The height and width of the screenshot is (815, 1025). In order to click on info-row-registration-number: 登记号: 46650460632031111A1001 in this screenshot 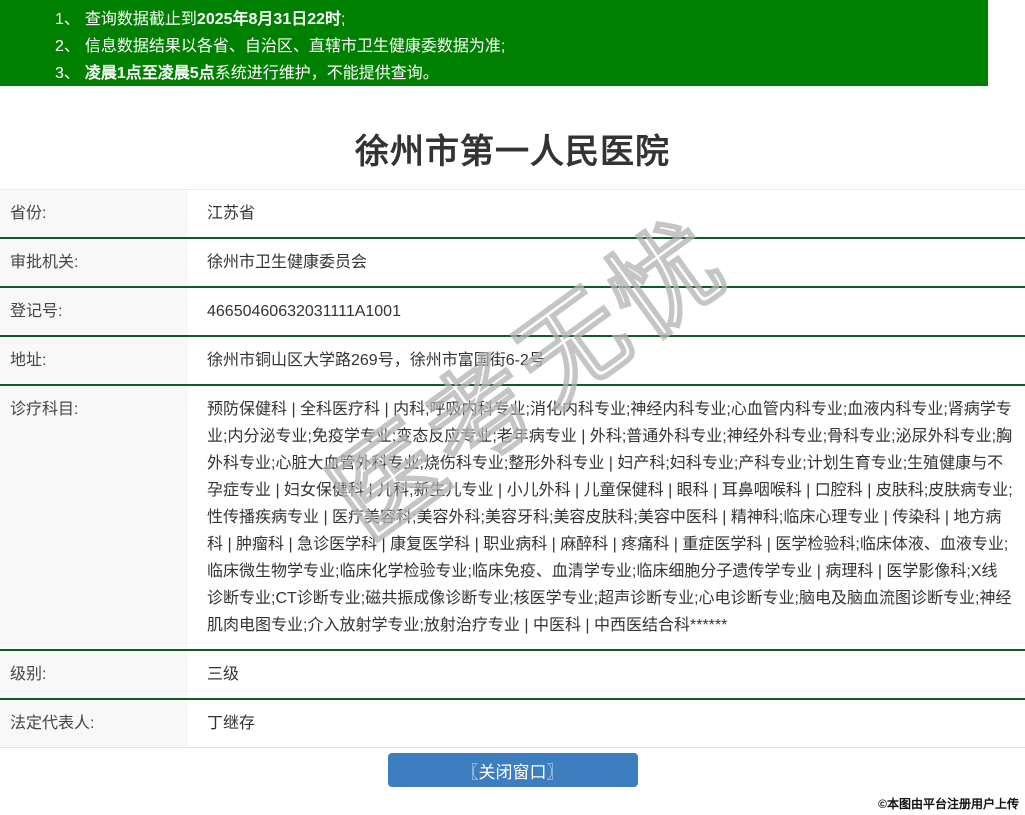, I will do `click(512, 312)`.